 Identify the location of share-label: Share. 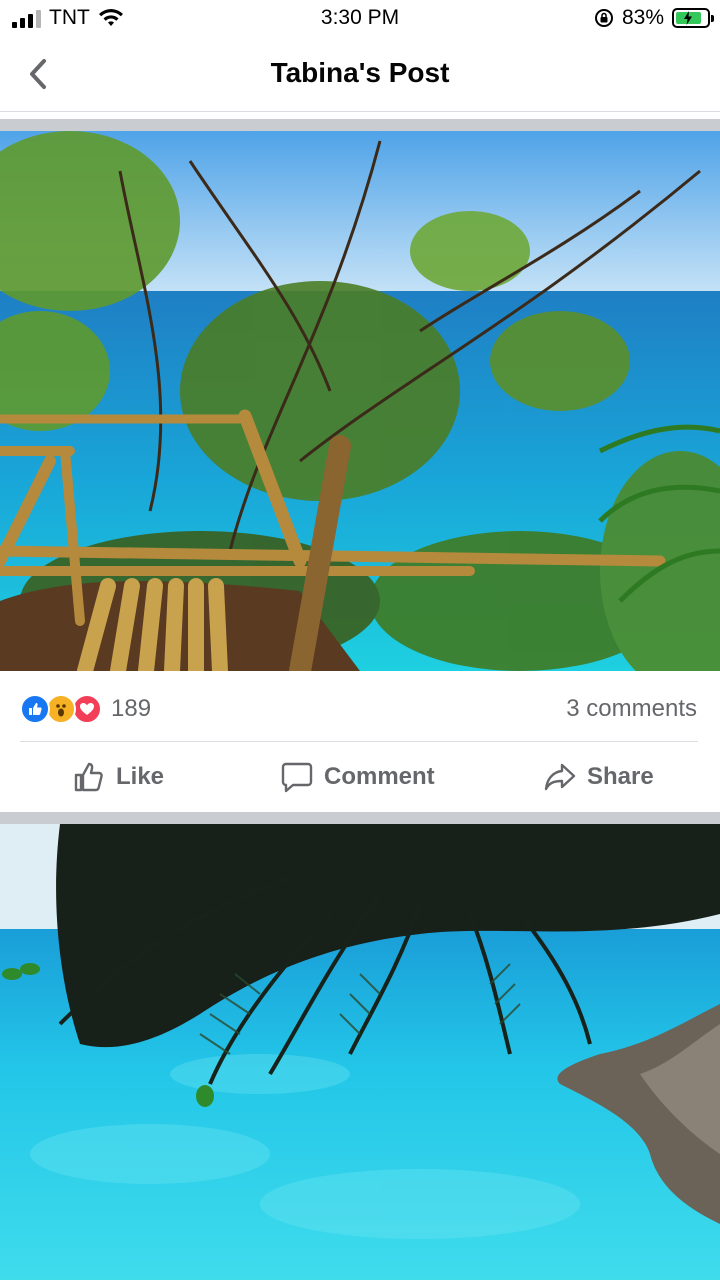
(620, 776).